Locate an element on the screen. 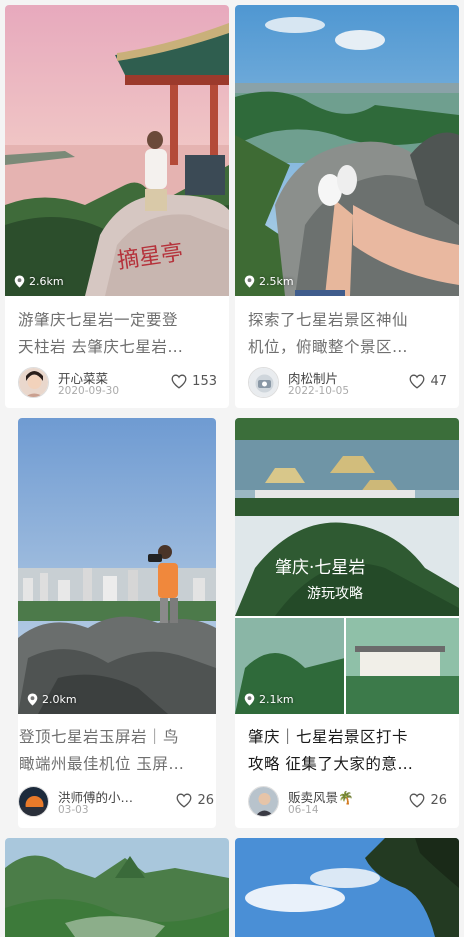  distance-label: 2.0km is located at coordinates (52, 699).